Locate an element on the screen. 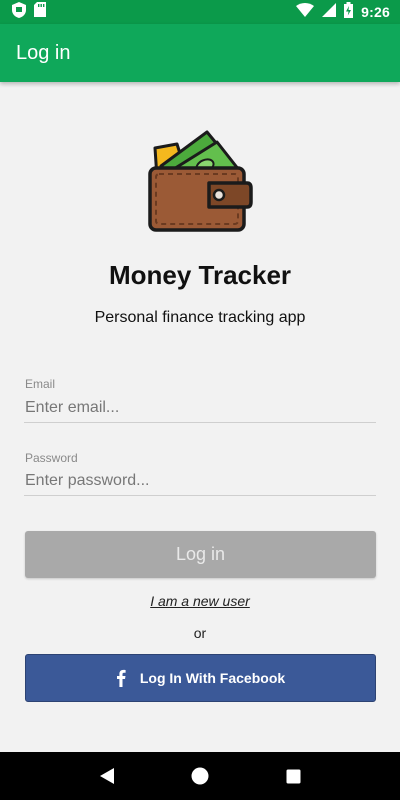 This screenshot has height=800, width=400. email-label: Email is located at coordinates (40, 384).